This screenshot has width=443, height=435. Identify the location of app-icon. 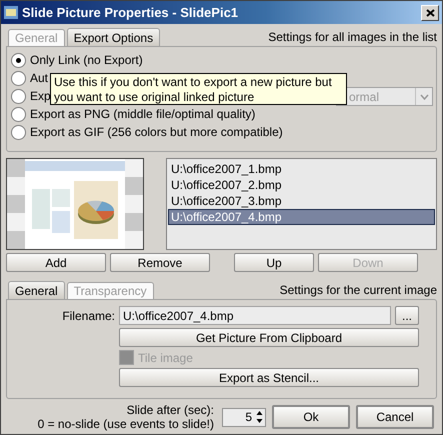
(11, 12).